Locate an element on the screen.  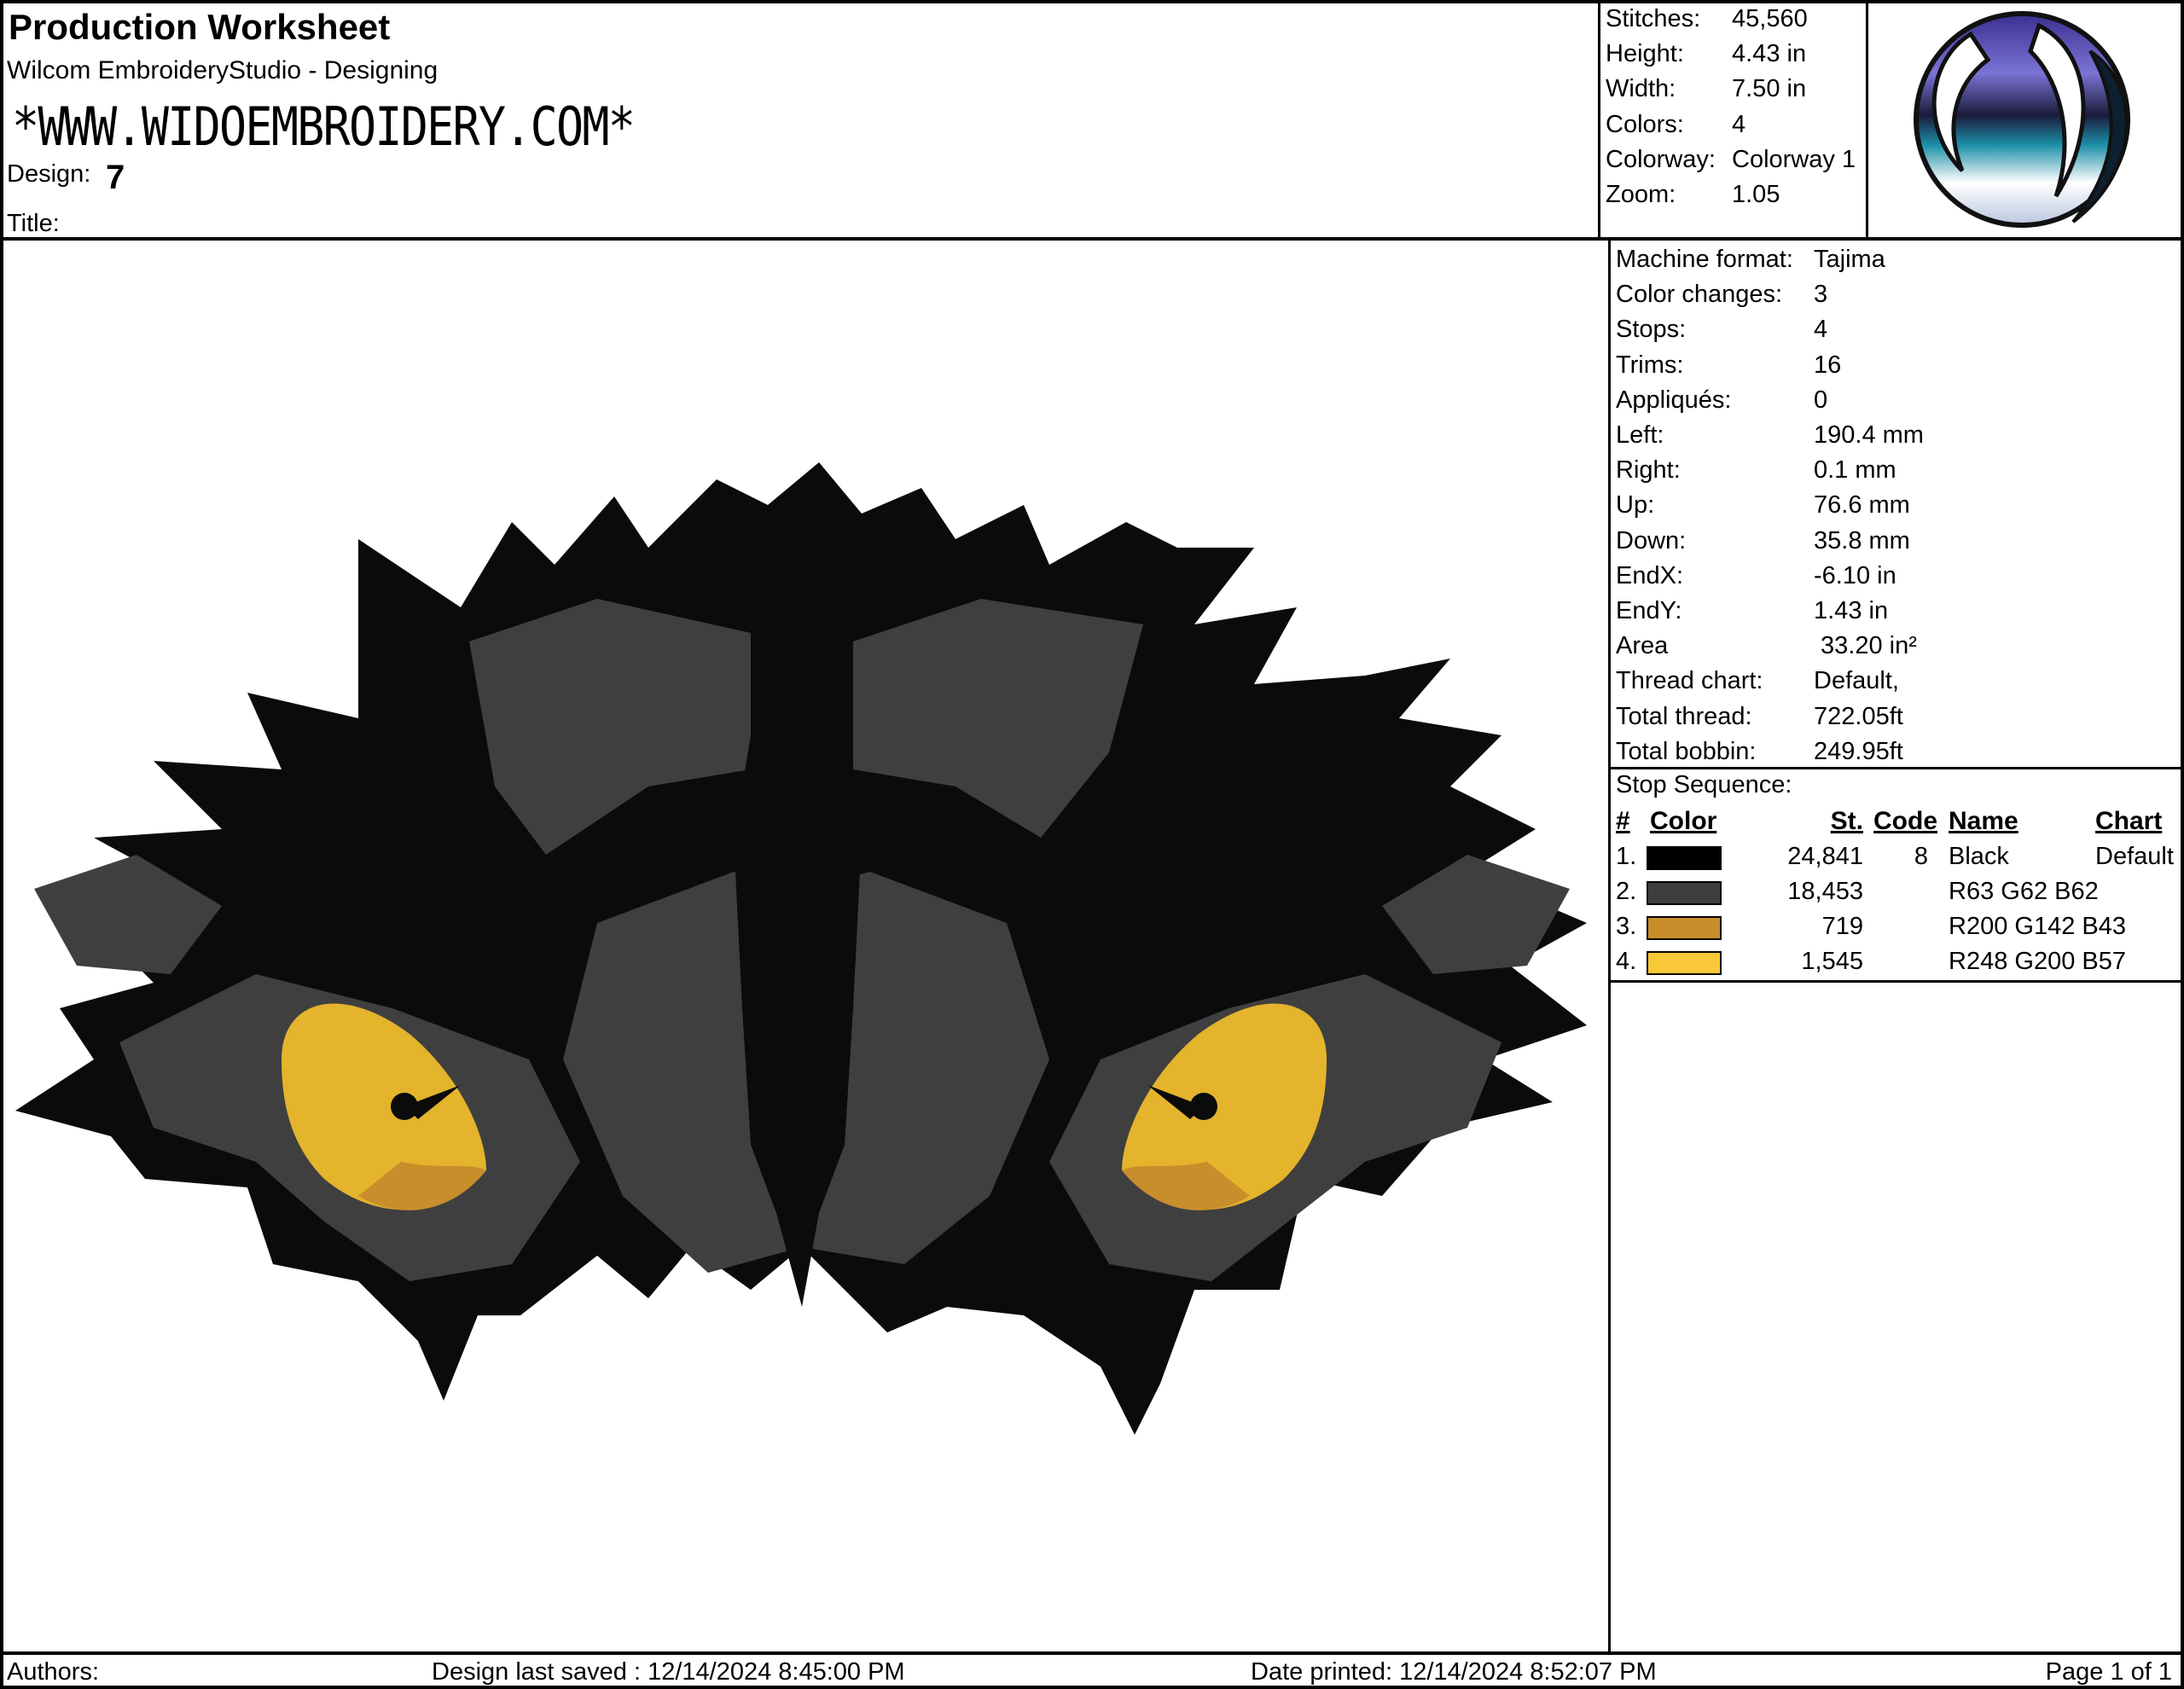
detail-value: 3 is located at coordinates (1821, 295).